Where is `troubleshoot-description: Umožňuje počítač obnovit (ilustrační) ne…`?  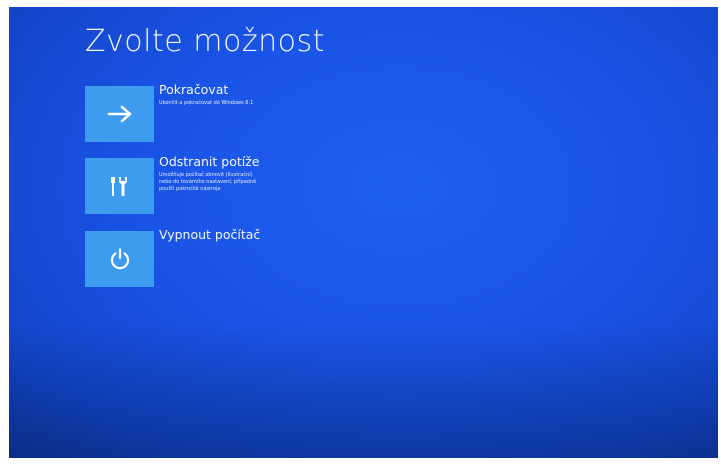 troubleshoot-description: Umožňuje počítač obnovit (ilustrační) ne… is located at coordinates (208, 182).